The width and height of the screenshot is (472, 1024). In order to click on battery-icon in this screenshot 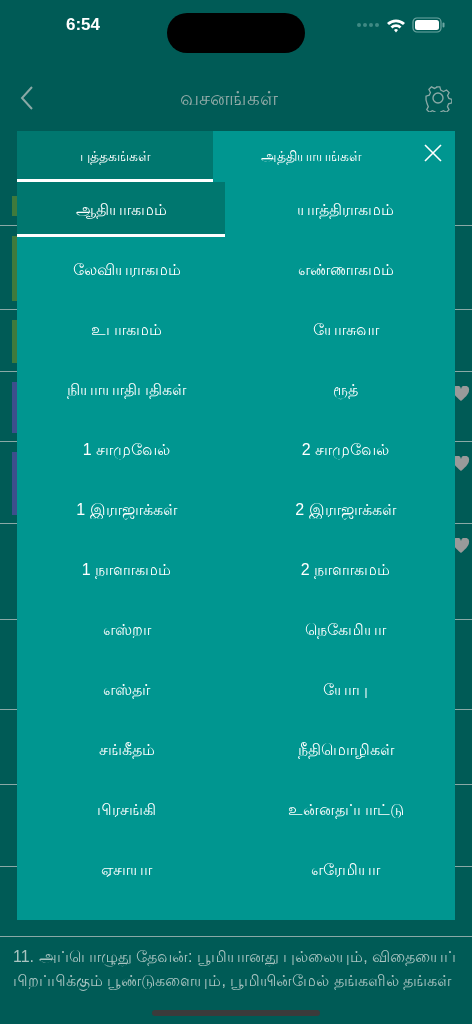, I will do `click(429, 25)`.